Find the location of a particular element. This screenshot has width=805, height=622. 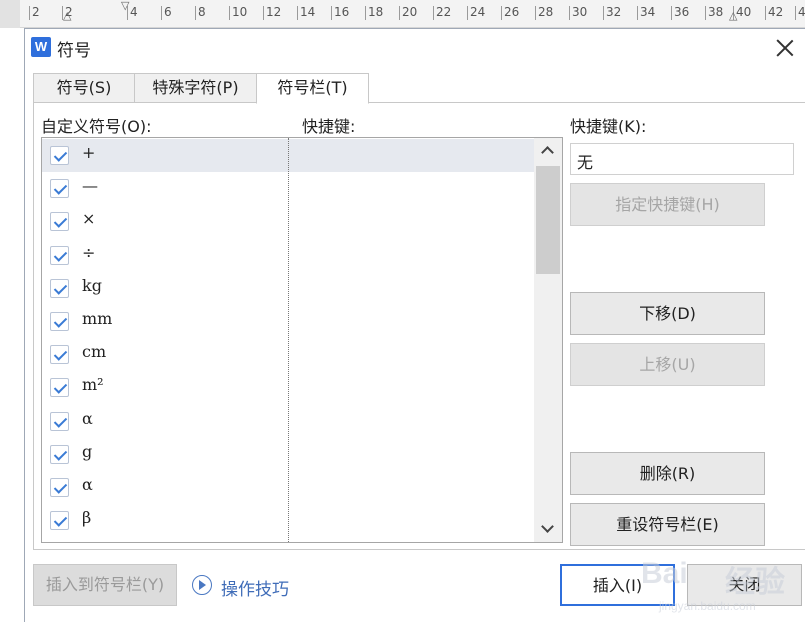

shortcut-key-label: 快捷键(K): is located at coordinates (608, 126).